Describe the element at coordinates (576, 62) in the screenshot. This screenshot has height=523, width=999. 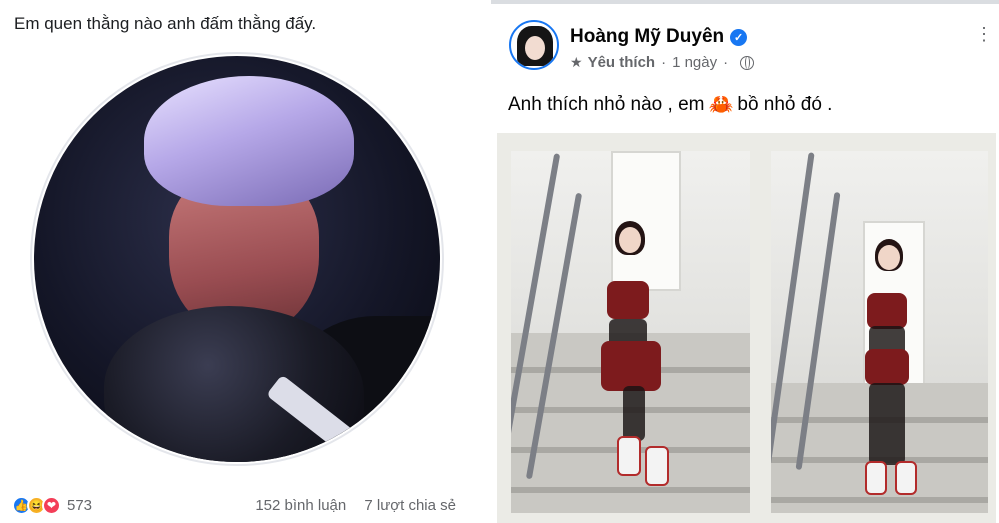
I see `star-icon: ★` at that location.